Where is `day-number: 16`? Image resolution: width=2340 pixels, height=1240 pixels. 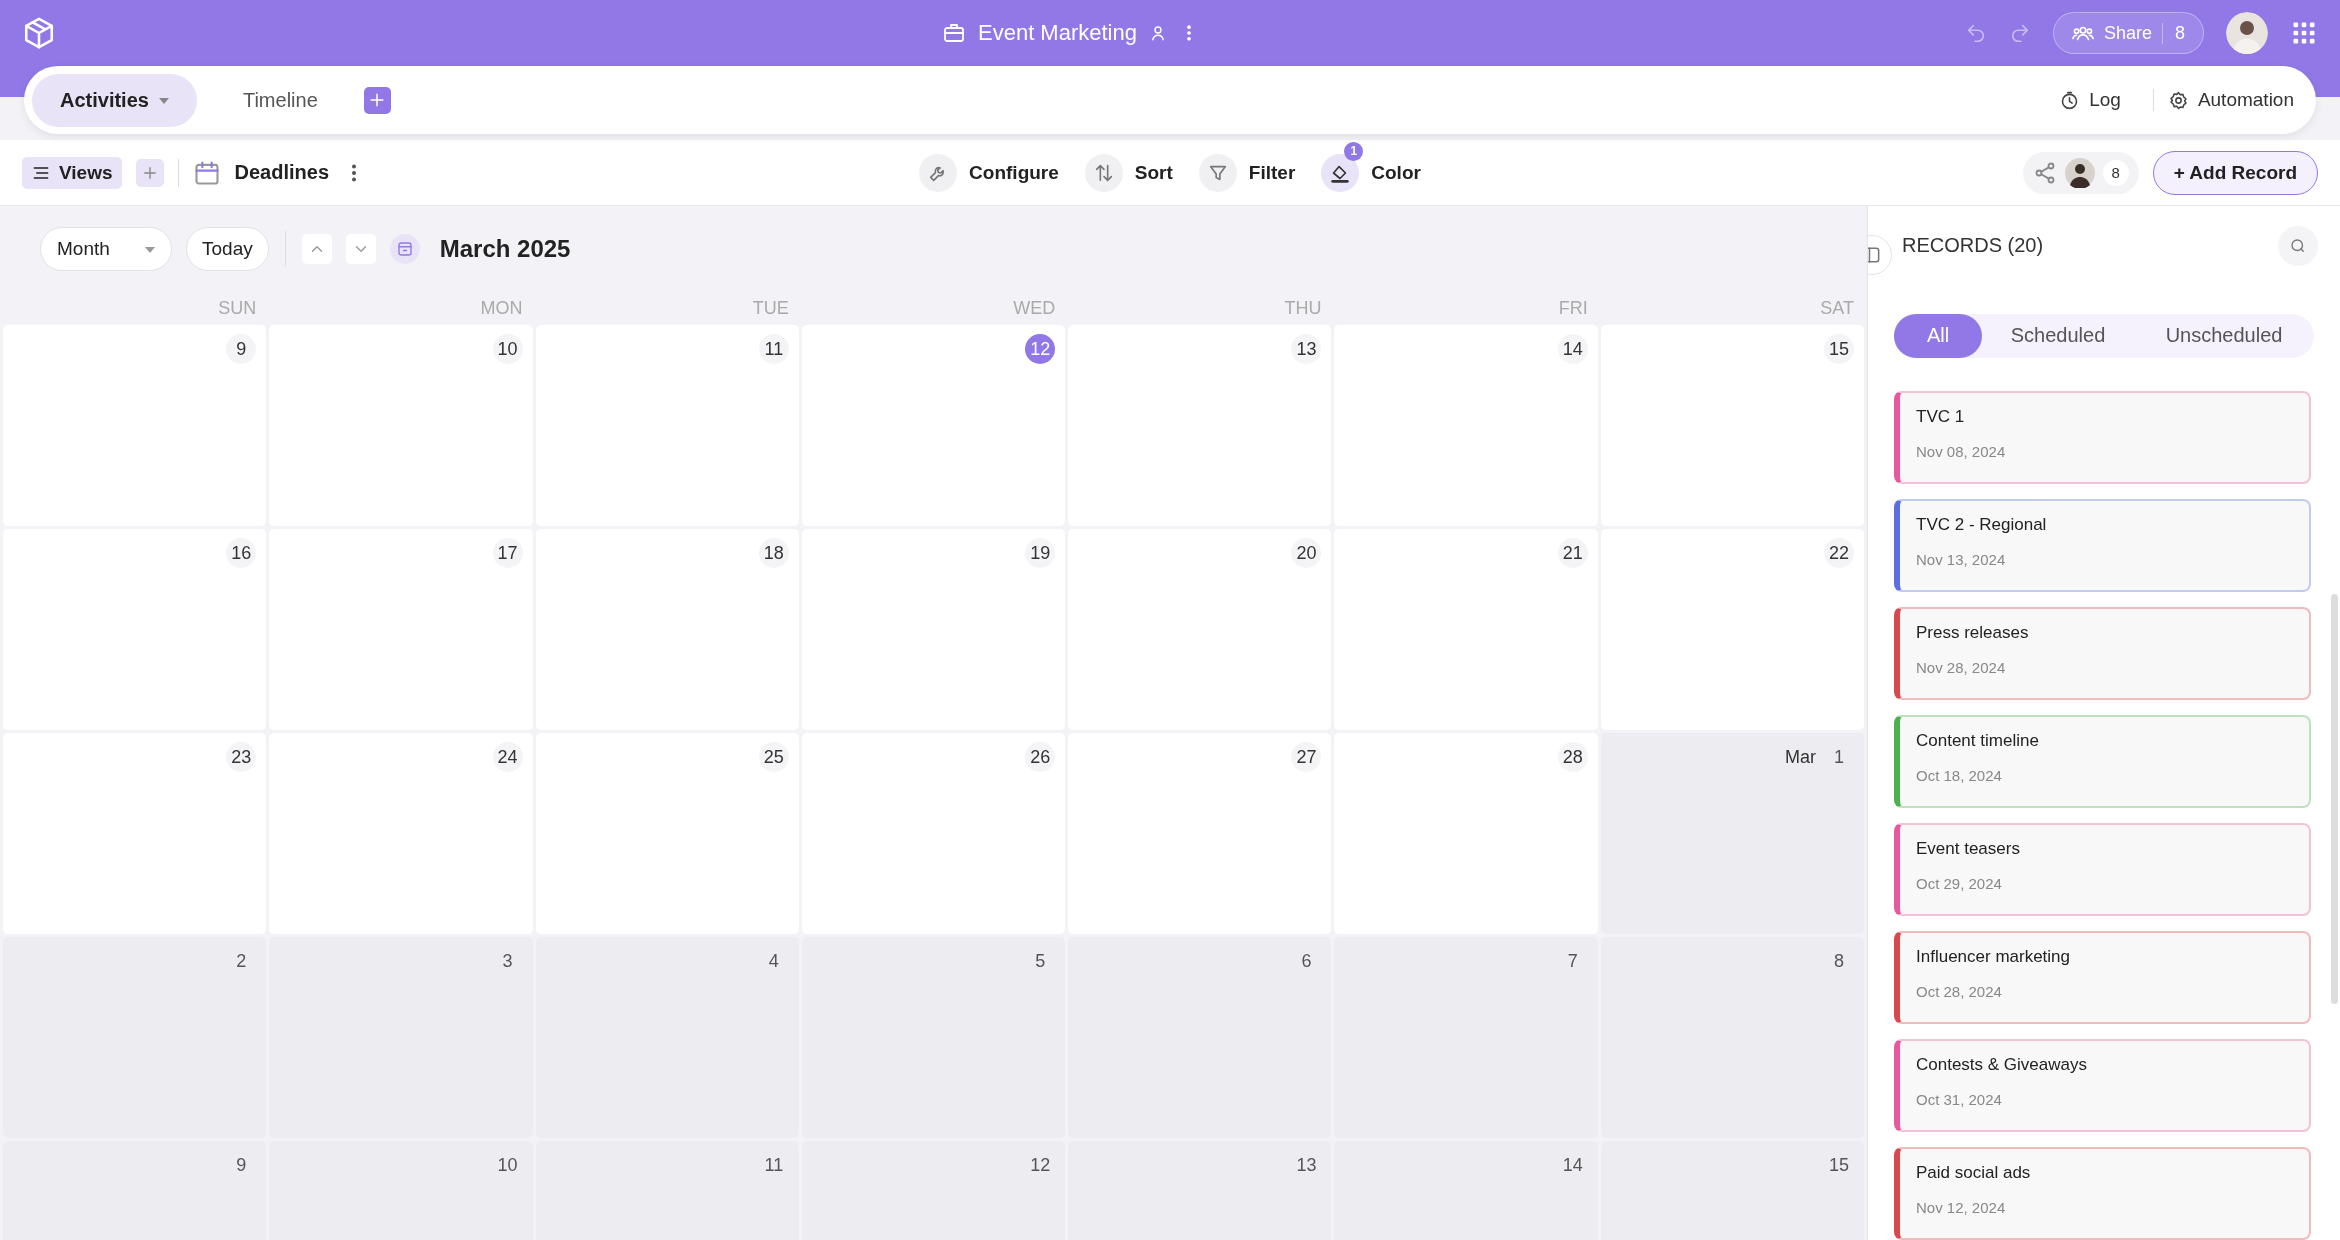 day-number: 16 is located at coordinates (241, 553).